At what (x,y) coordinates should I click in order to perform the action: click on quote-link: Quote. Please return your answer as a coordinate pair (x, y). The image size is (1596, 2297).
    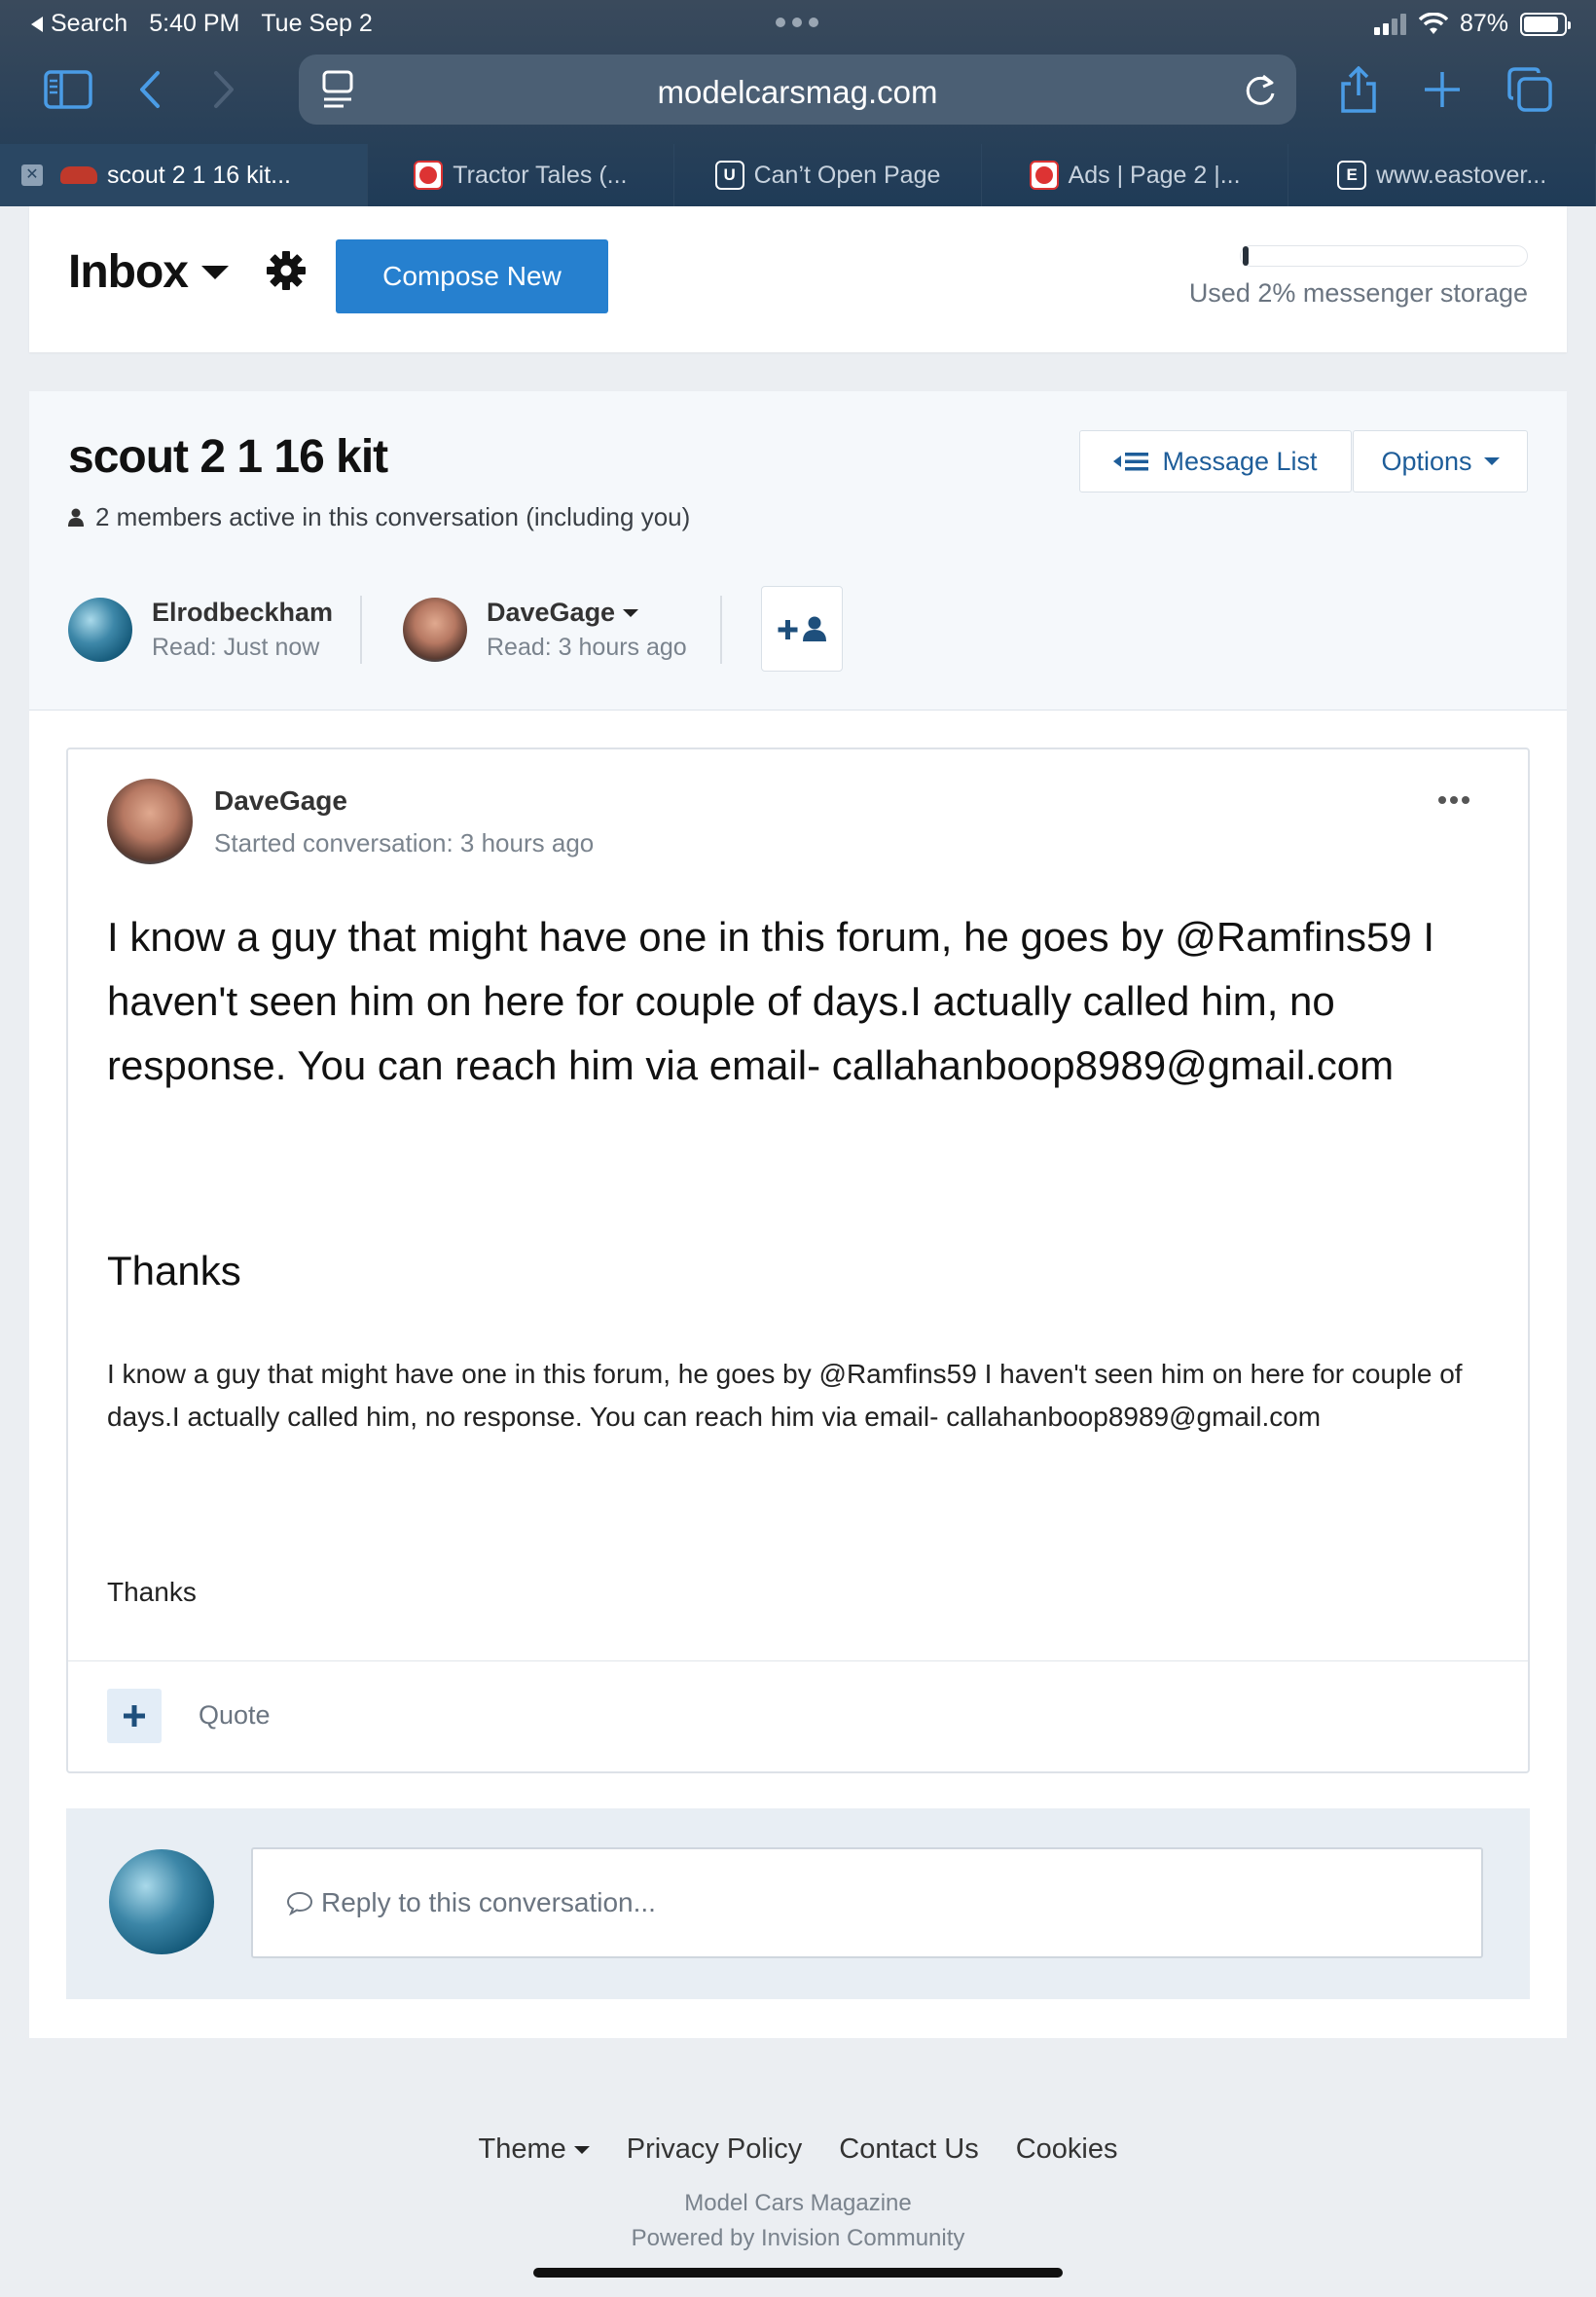
    Looking at the image, I should click on (235, 1715).